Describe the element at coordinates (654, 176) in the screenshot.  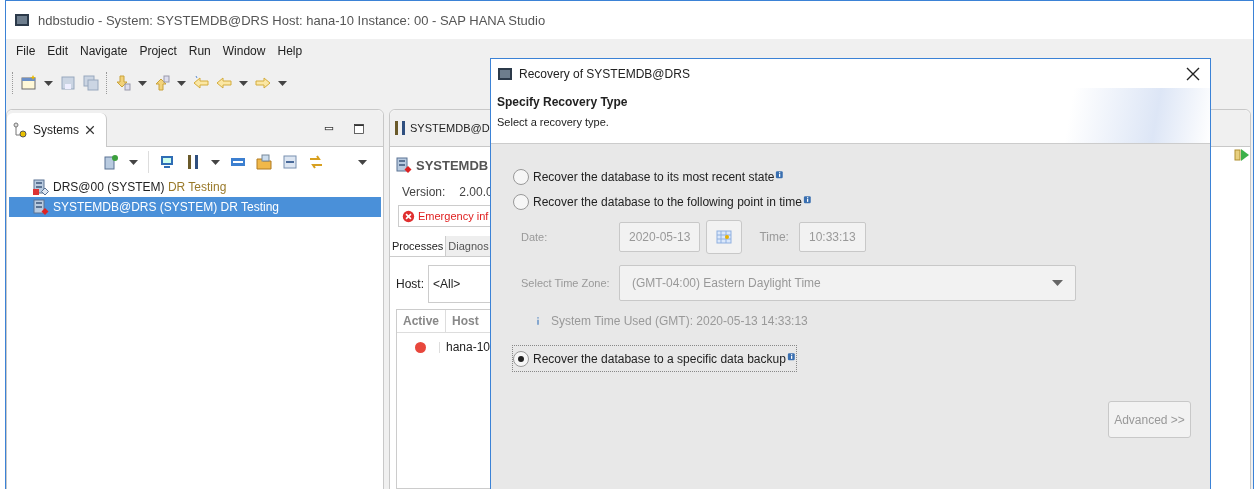
I see `option-label: Recover the database to its most recent state` at that location.